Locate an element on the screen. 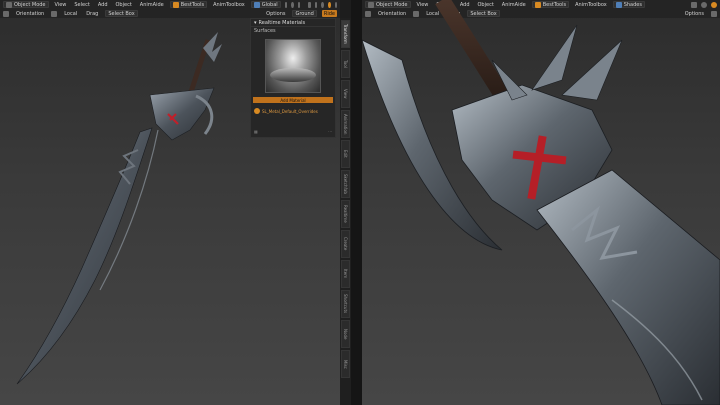  sidebar-tab-create: Create is located at coordinates (345, 244).